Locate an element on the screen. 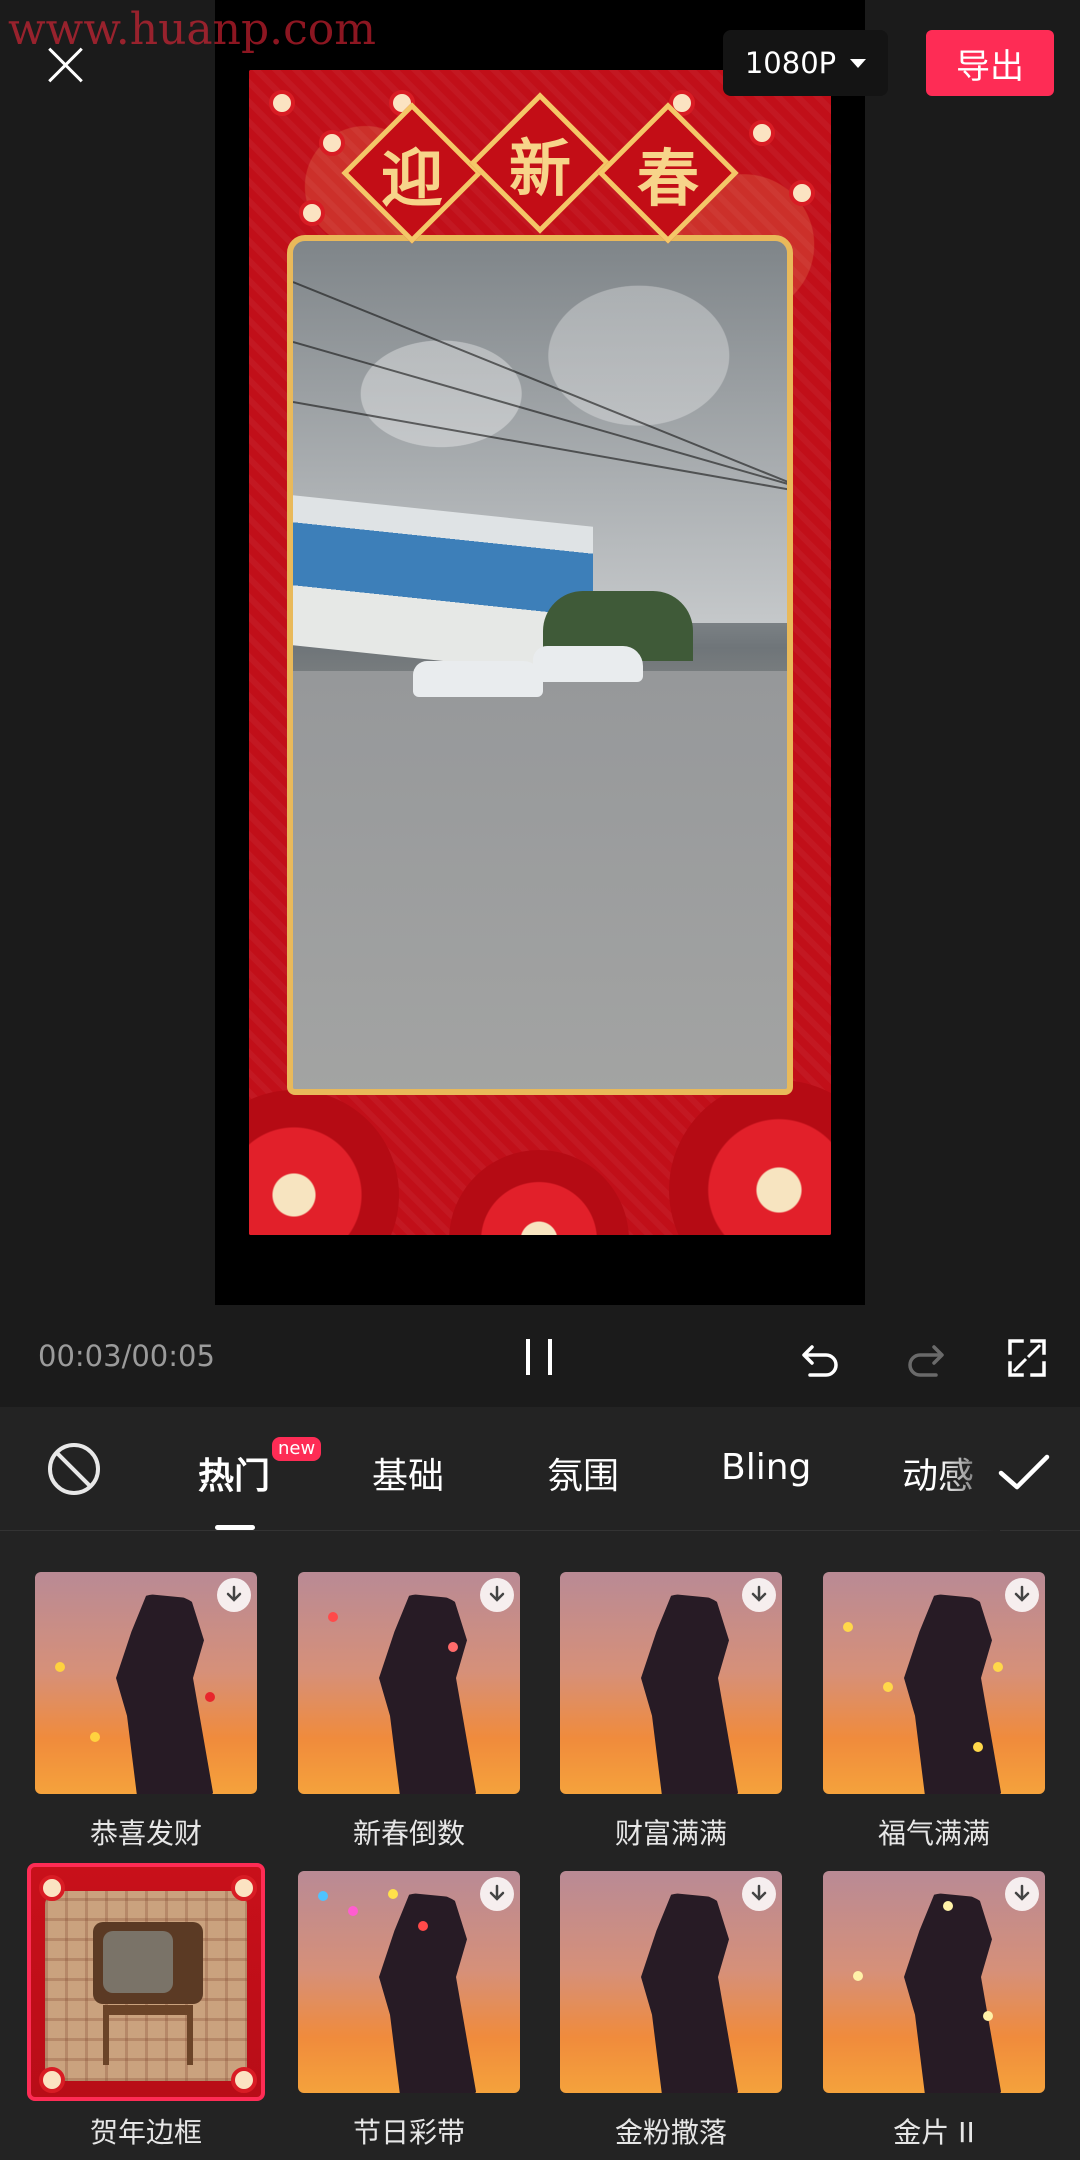 The height and width of the screenshot is (2160, 1080). effect-label: 恭喜发财 is located at coordinates (145, 1833).